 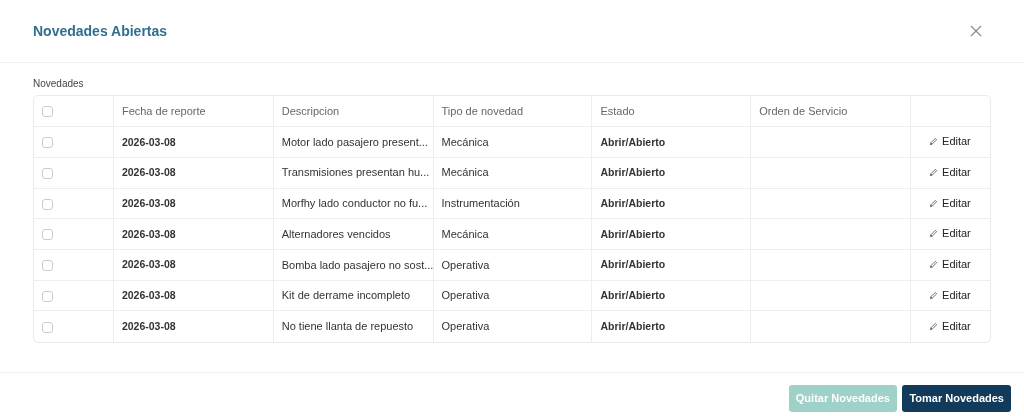 I want to click on table-cell: Alternadores vencidos, so click(x=336, y=233).